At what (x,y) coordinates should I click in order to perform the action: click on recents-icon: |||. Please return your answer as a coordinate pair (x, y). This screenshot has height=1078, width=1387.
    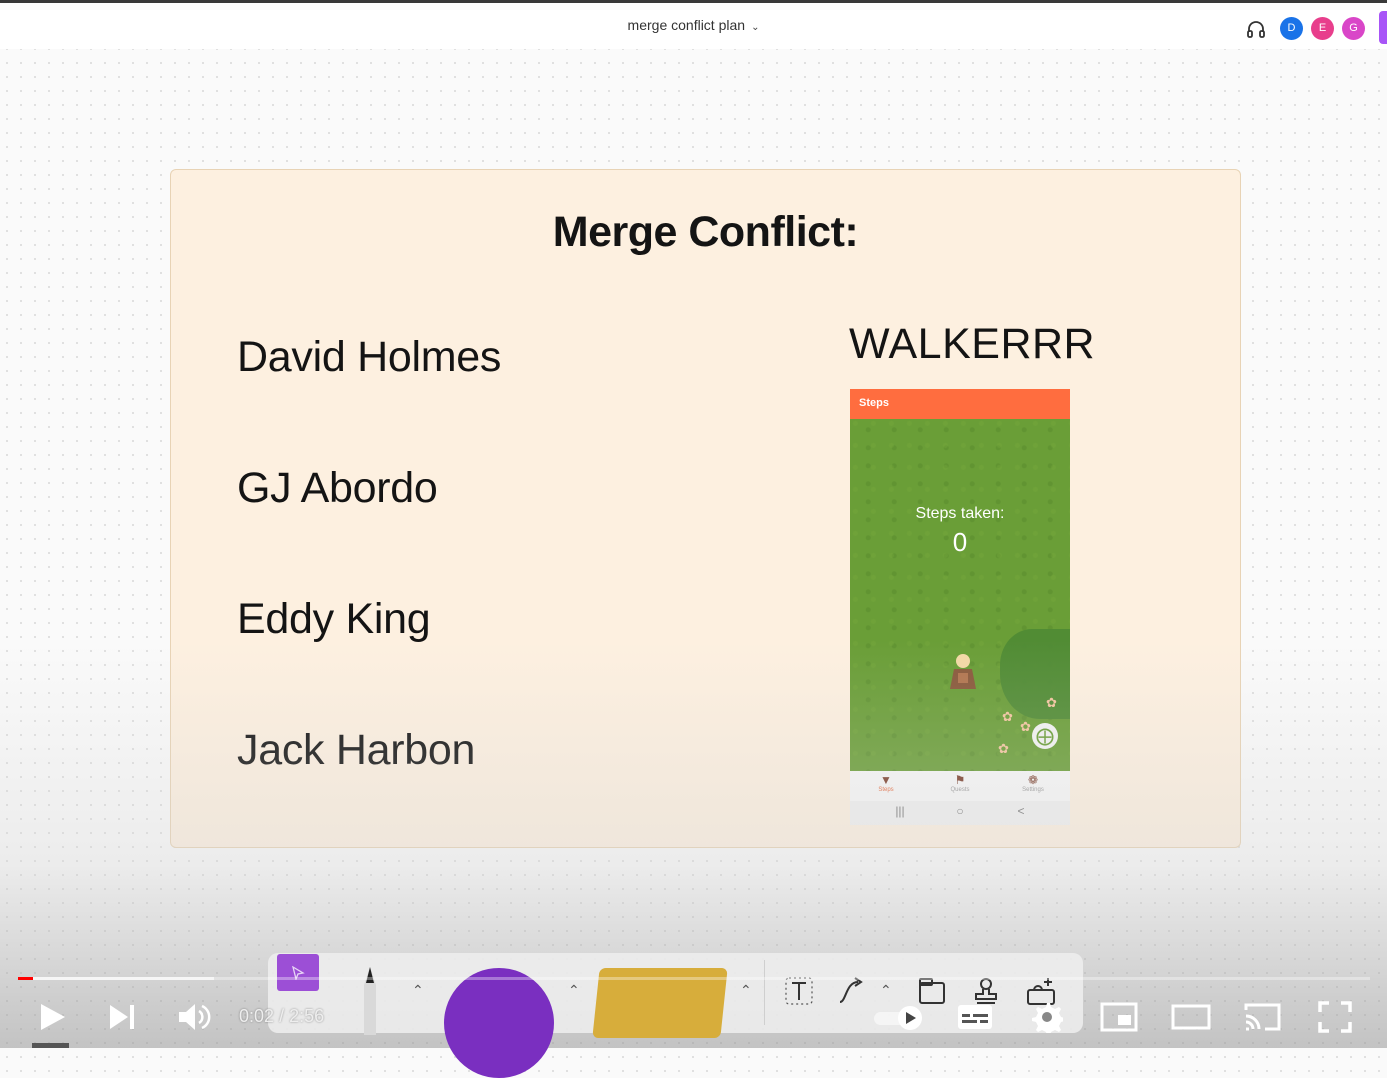
    Looking at the image, I should click on (900, 811).